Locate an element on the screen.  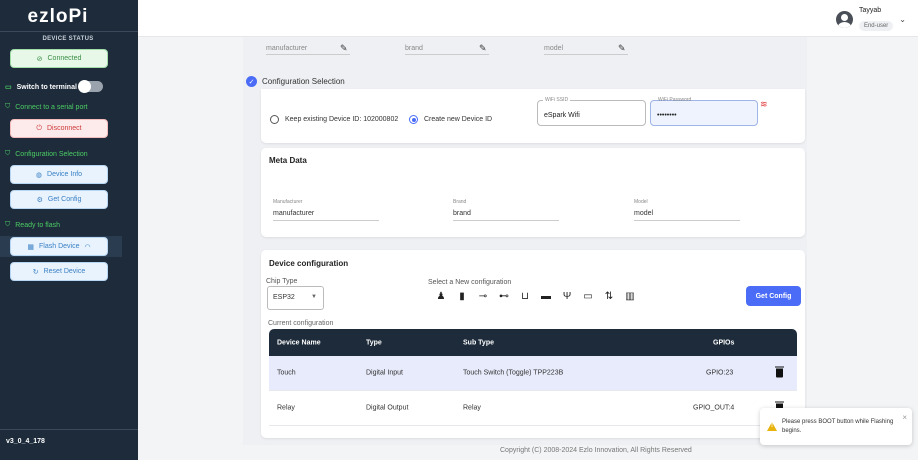
user-name: Tayyab is located at coordinates (870, 10).